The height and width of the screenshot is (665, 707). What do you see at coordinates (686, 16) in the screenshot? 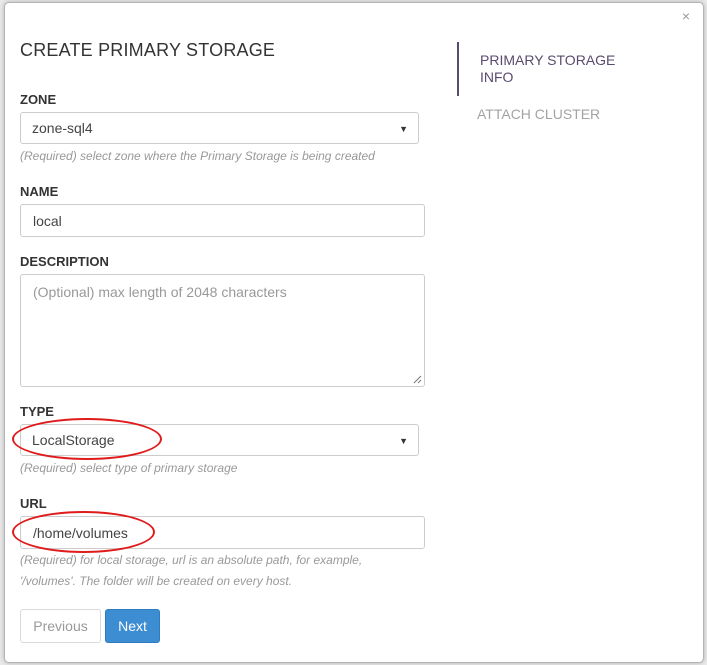
I see `close-icon: ×` at bounding box center [686, 16].